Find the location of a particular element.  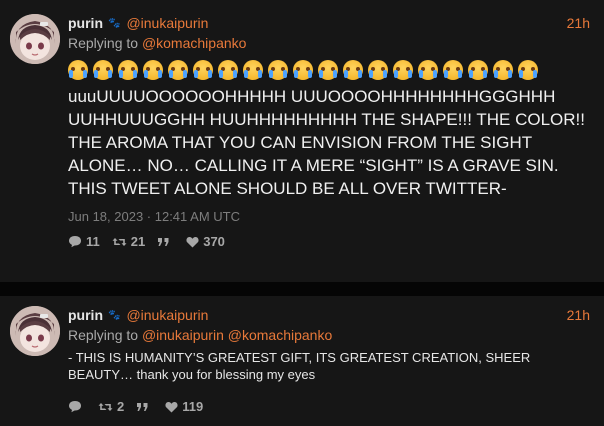

tweet-date: Jun 18, 2023 · 12:41 AM UTC is located at coordinates (329, 216).